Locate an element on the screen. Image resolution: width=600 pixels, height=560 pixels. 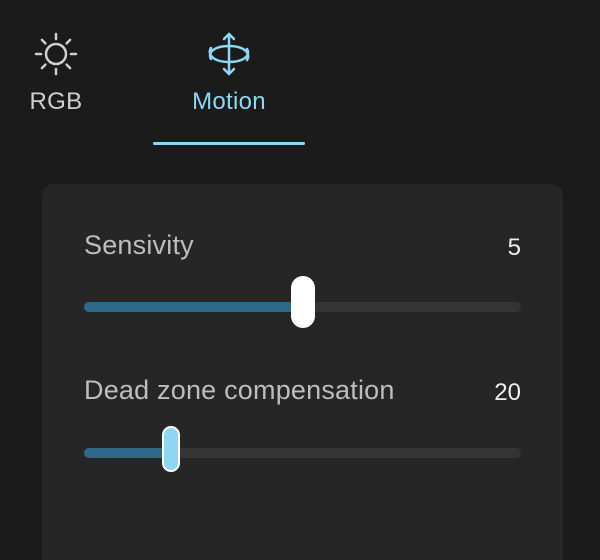
tab-motion: Motion is located at coordinates (229, 58).